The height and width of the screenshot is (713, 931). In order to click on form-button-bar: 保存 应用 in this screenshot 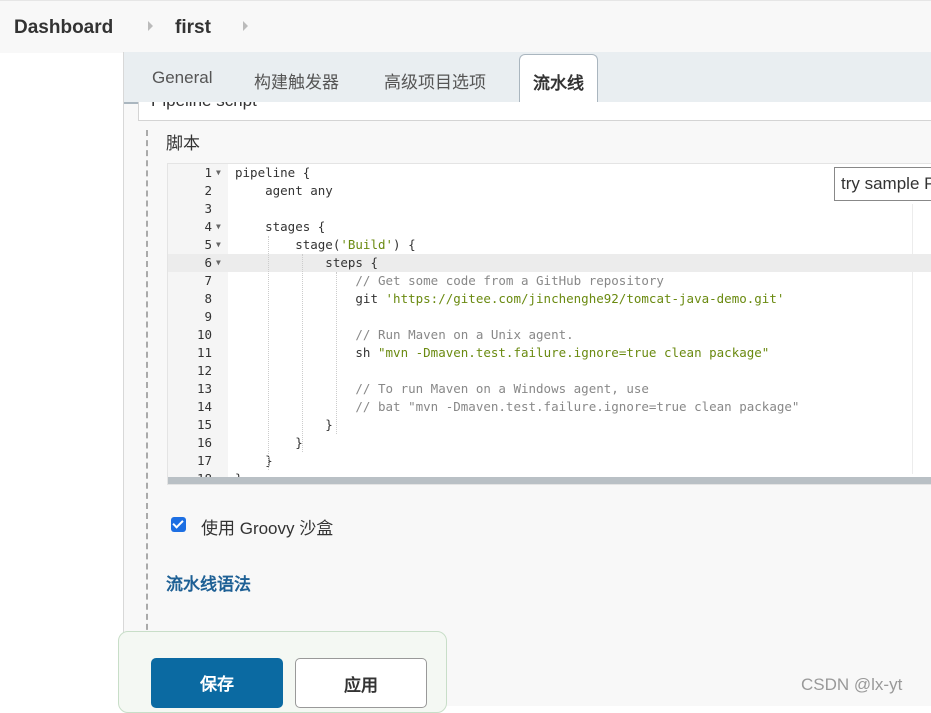, I will do `click(282, 672)`.